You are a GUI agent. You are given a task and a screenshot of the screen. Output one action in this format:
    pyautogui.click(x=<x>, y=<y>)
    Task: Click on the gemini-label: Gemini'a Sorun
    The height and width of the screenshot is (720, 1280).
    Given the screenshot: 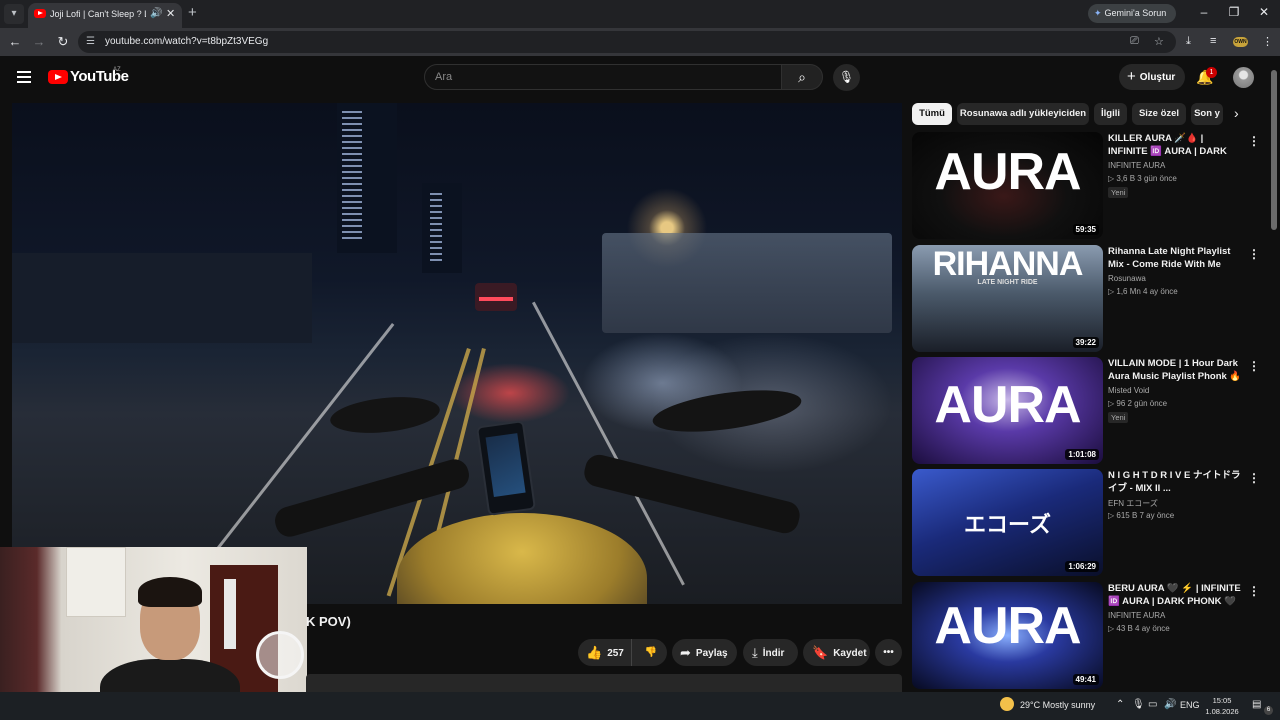 What is the action you would take?
    pyautogui.click(x=1135, y=13)
    